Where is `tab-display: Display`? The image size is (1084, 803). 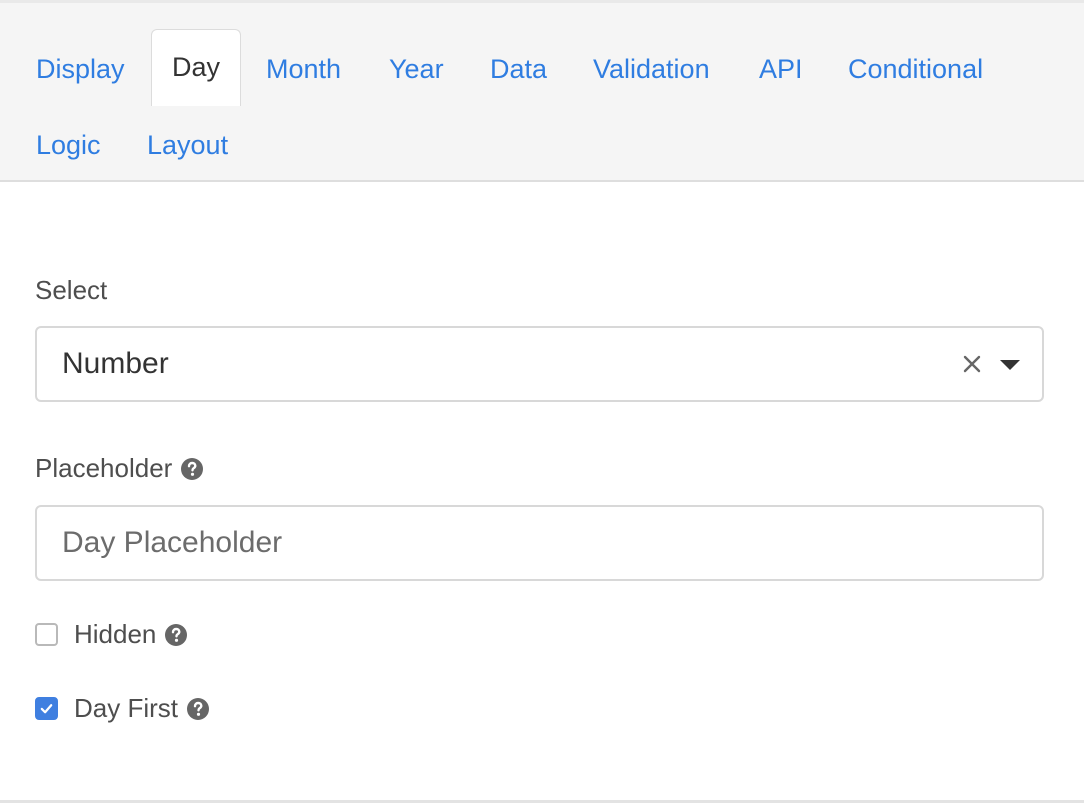
tab-display: Display is located at coordinates (80, 69).